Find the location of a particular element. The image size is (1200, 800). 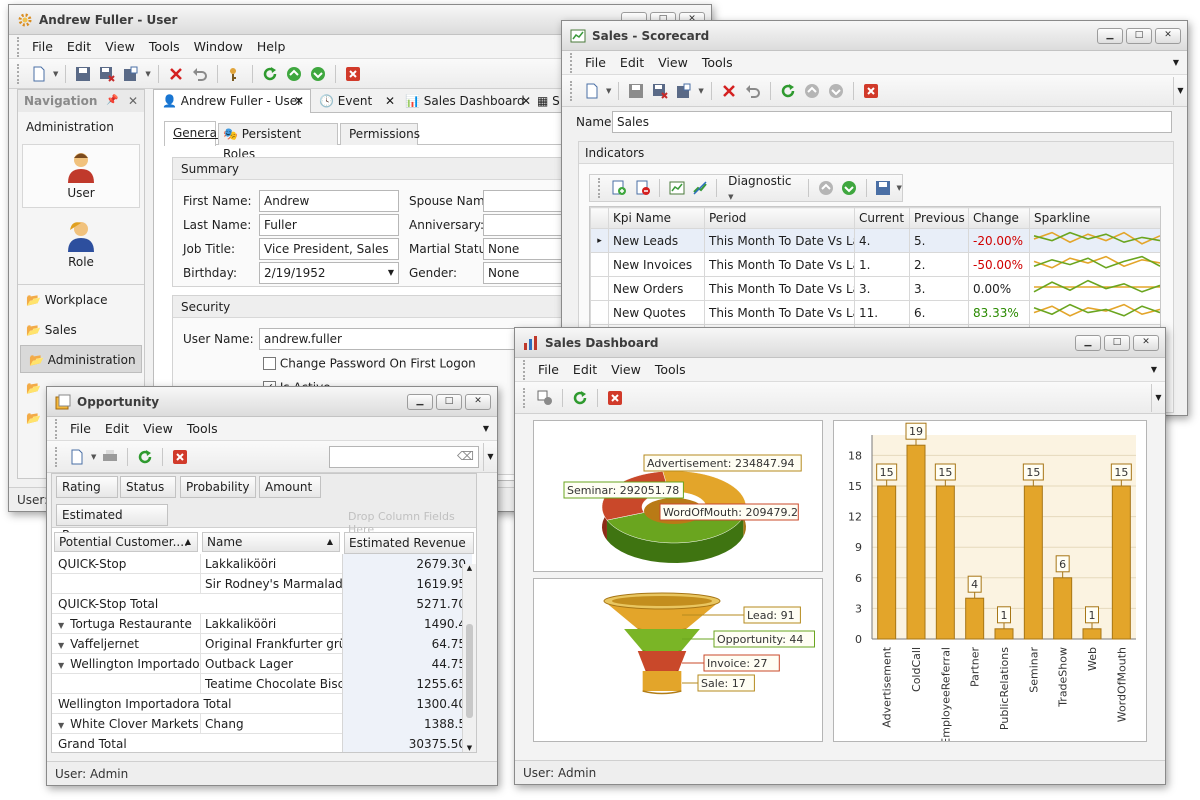

save-layout-icon is located at coordinates (882, 188).